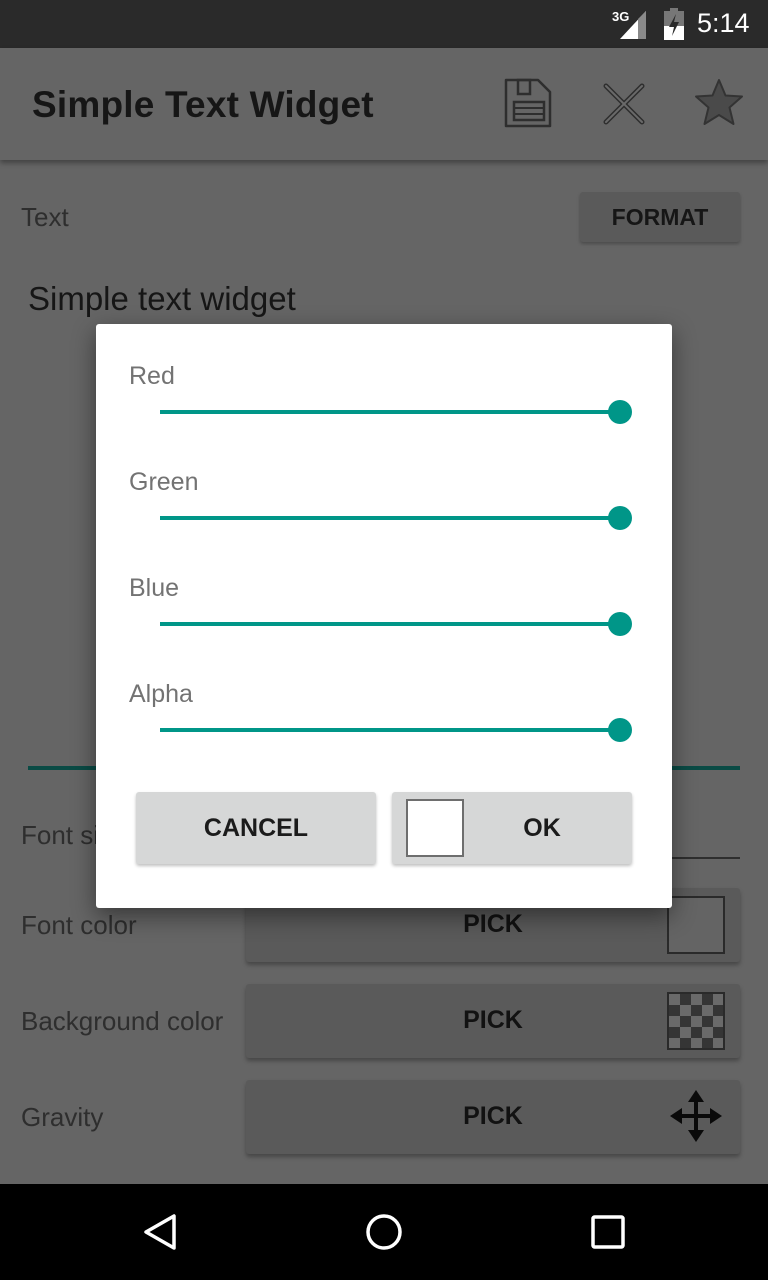 This screenshot has height=1280, width=768. I want to click on background-color-pick-button: PICK, so click(493, 1021).